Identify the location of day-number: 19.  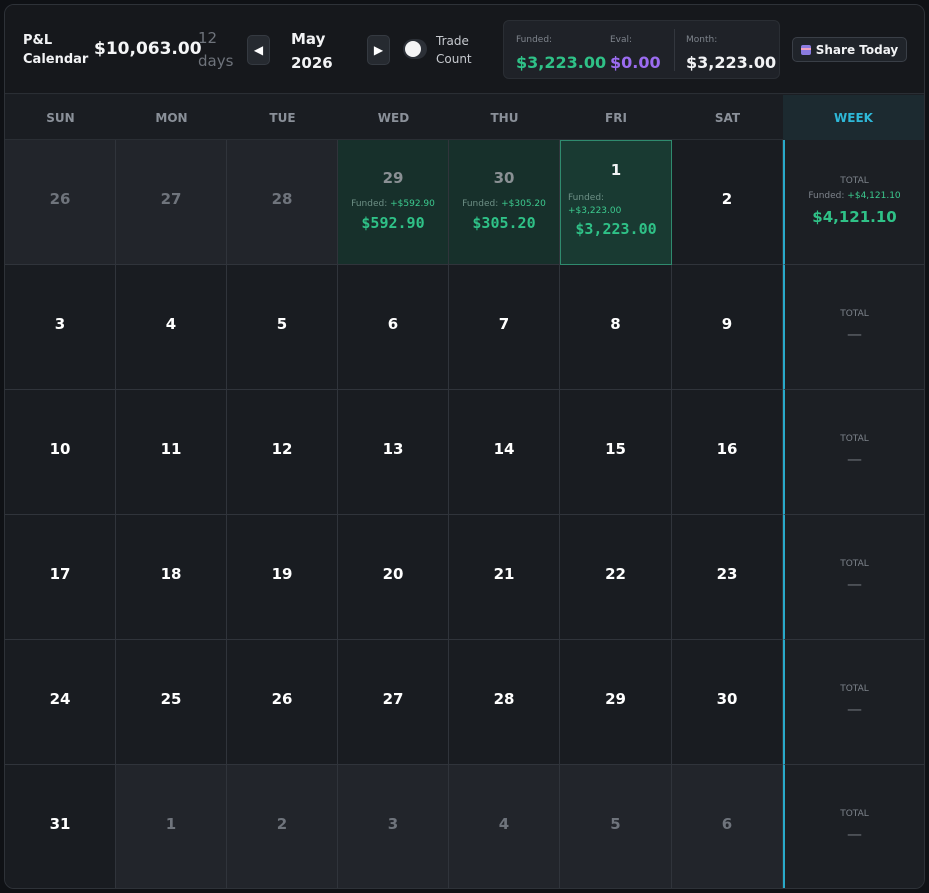
(282, 574).